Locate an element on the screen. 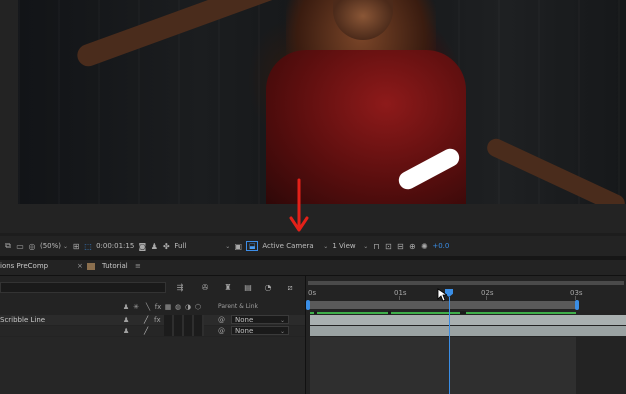  close-icon: × is located at coordinates (80, 266).